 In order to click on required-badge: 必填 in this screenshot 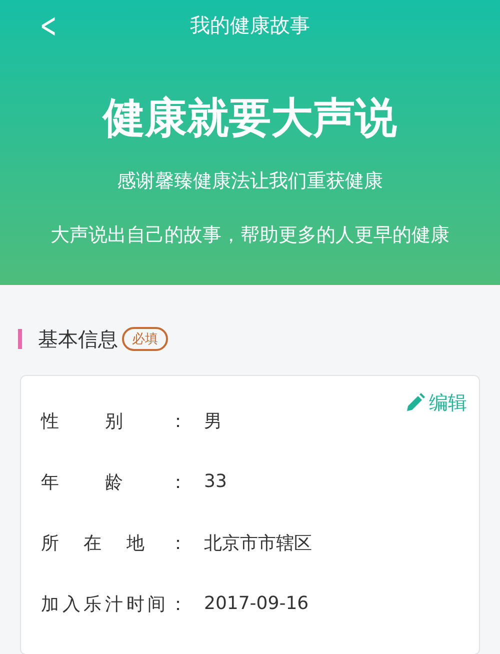, I will do `click(145, 339)`.